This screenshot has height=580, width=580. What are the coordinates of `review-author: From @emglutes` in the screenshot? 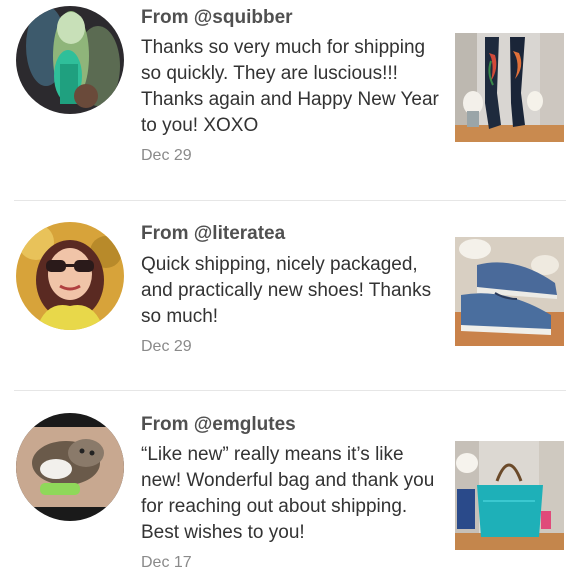 It's located at (218, 425).